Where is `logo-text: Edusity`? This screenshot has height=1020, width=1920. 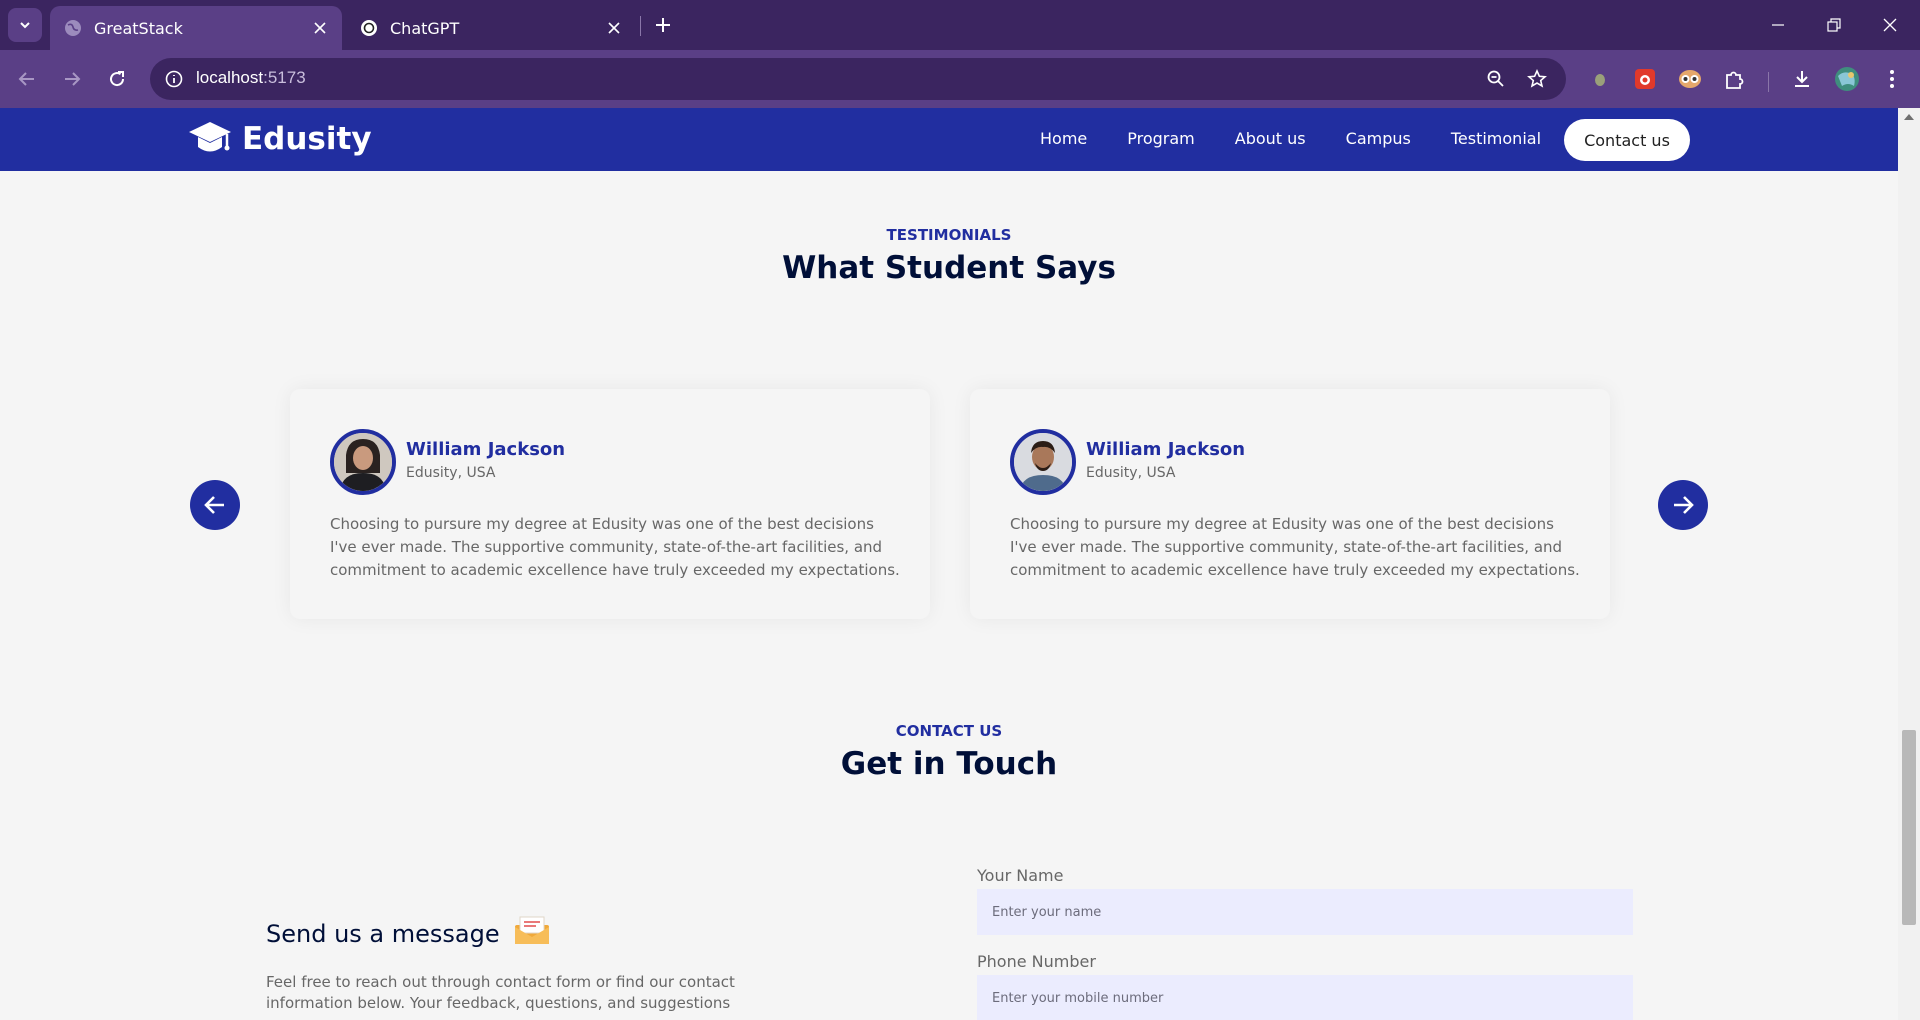 logo-text: Edusity is located at coordinates (307, 139).